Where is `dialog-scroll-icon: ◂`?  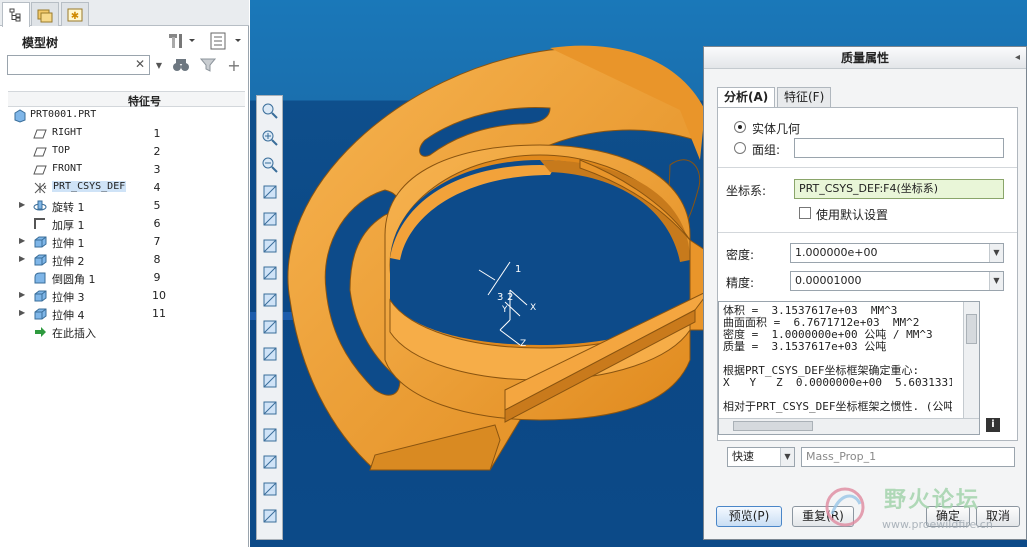
dialog-scroll-icon: ◂ is located at coordinates (1017, 57).